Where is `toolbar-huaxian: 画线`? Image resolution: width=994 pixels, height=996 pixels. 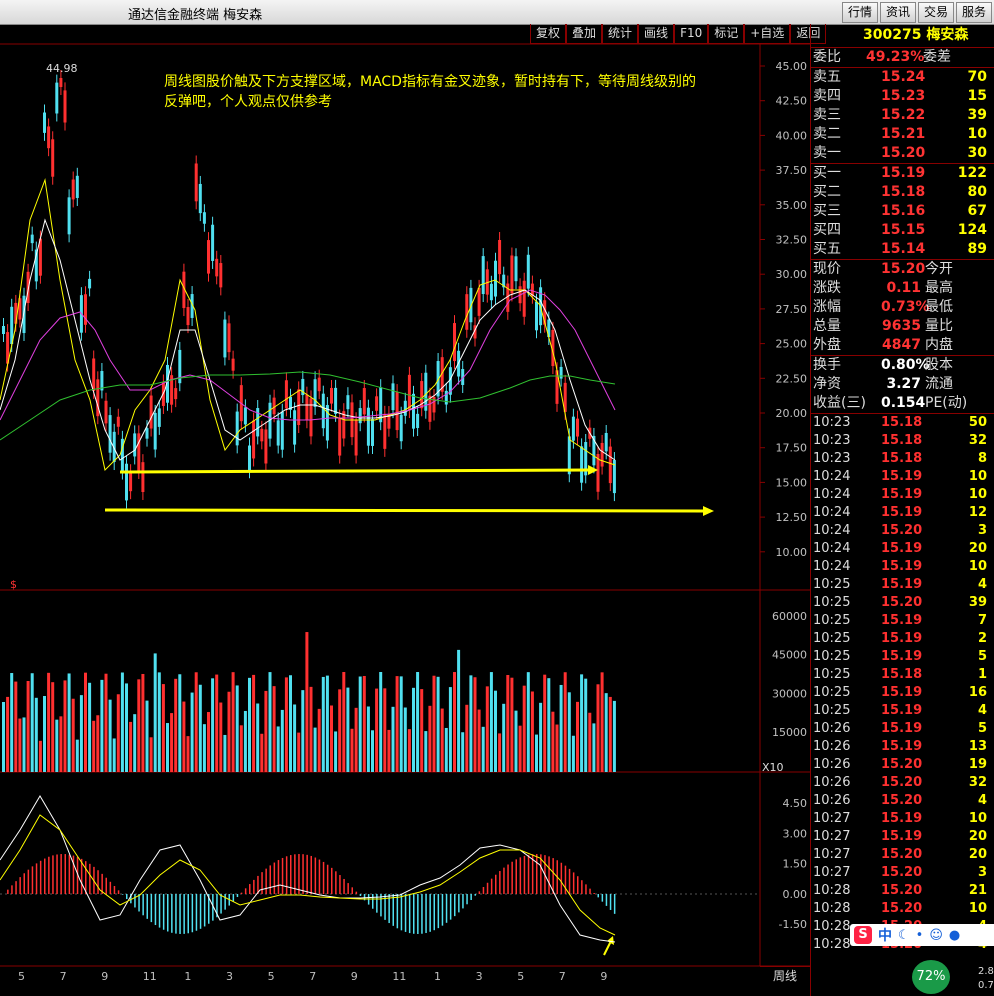 toolbar-huaxian: 画线 is located at coordinates (656, 34).